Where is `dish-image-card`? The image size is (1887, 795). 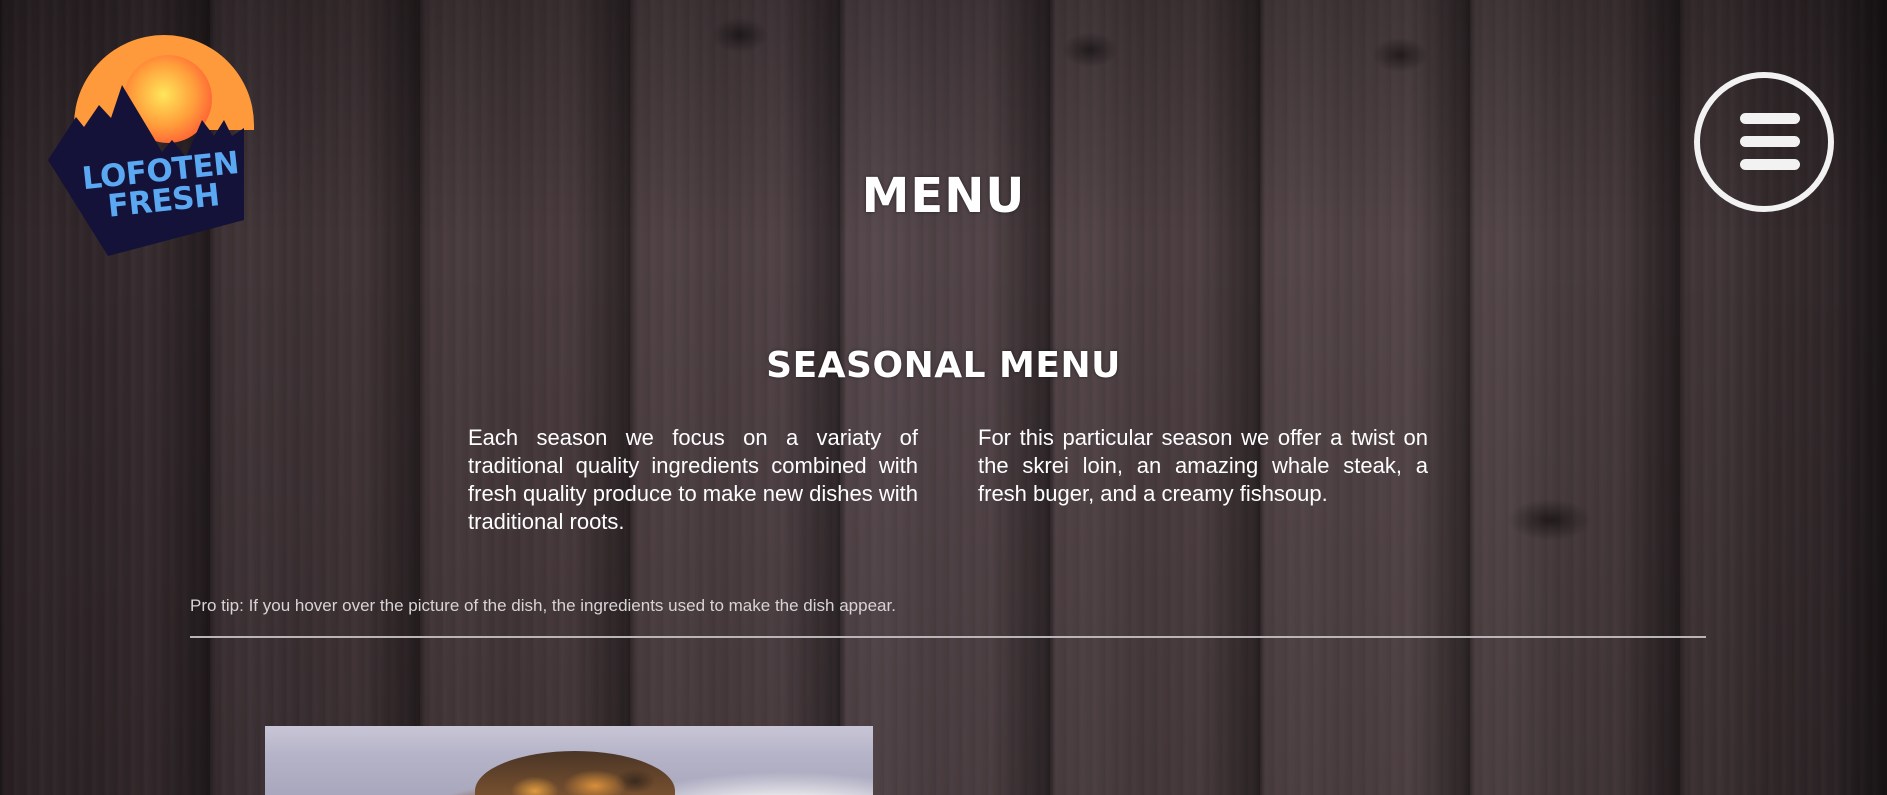
dish-image-card is located at coordinates (569, 760).